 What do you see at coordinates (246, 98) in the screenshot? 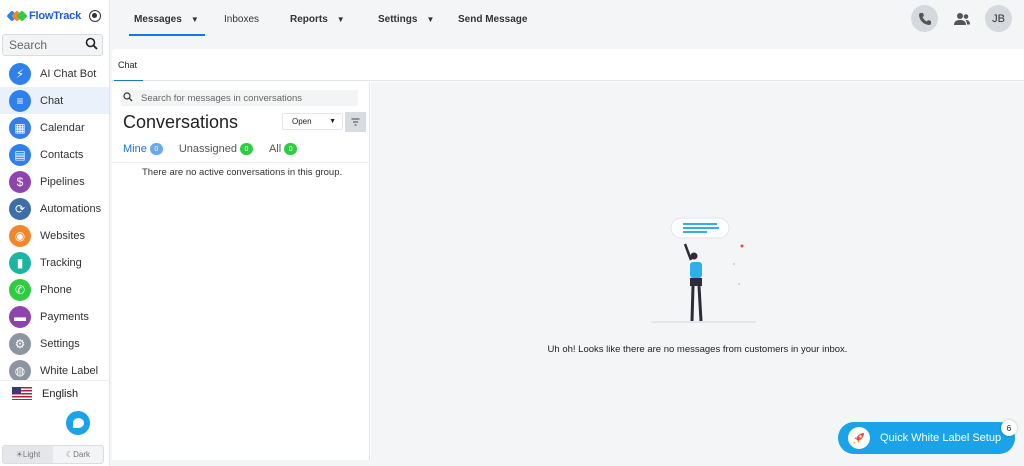
I see `conversation-search-input` at bounding box center [246, 98].